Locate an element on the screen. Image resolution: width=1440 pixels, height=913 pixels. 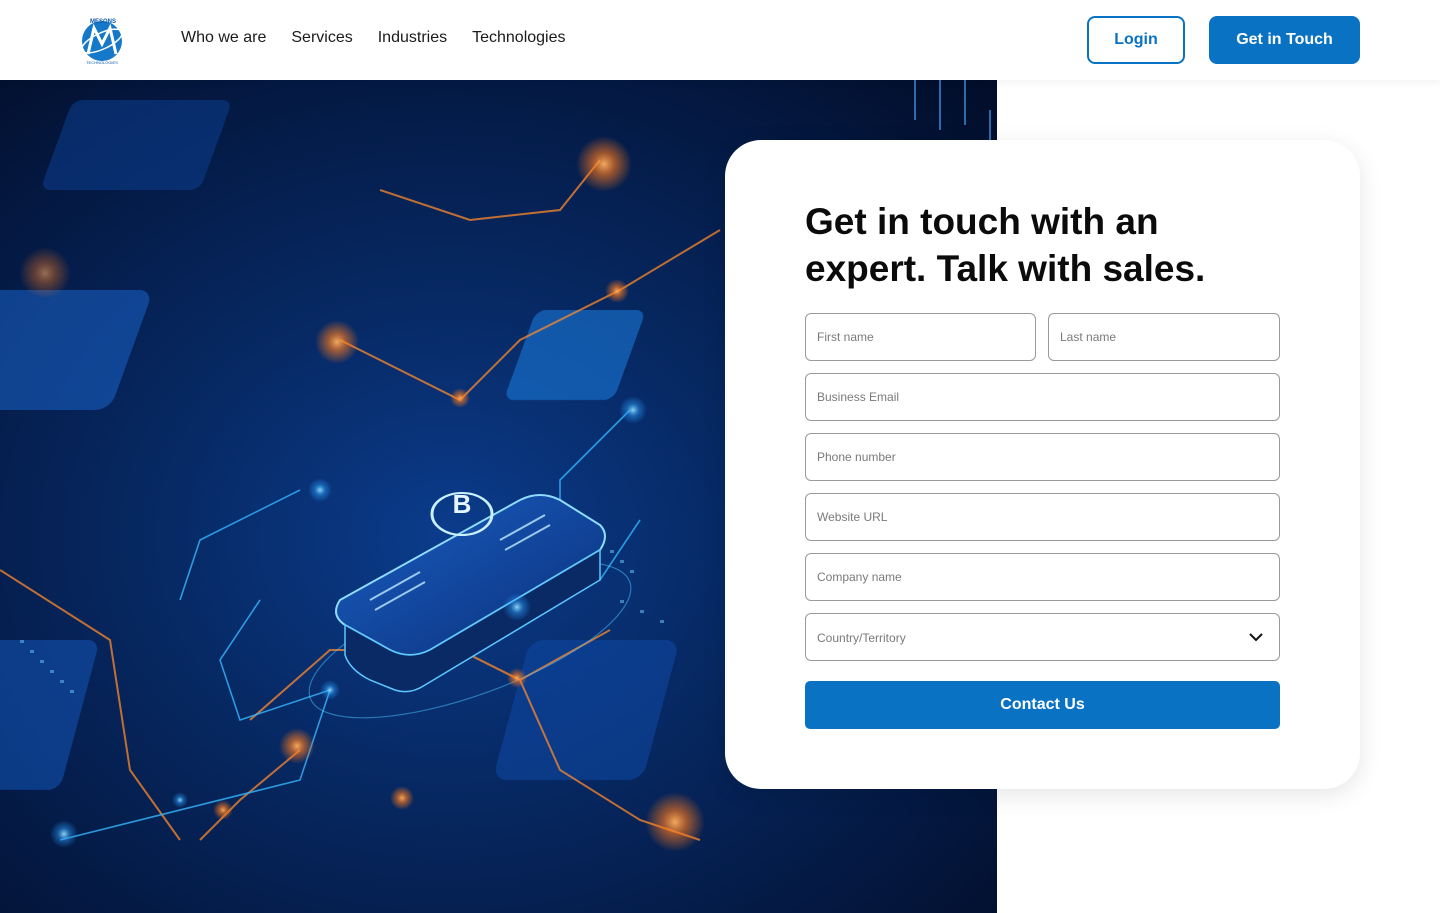
logo-icon: MESONS TECHNOLOGIES is located at coordinates (102, 42).